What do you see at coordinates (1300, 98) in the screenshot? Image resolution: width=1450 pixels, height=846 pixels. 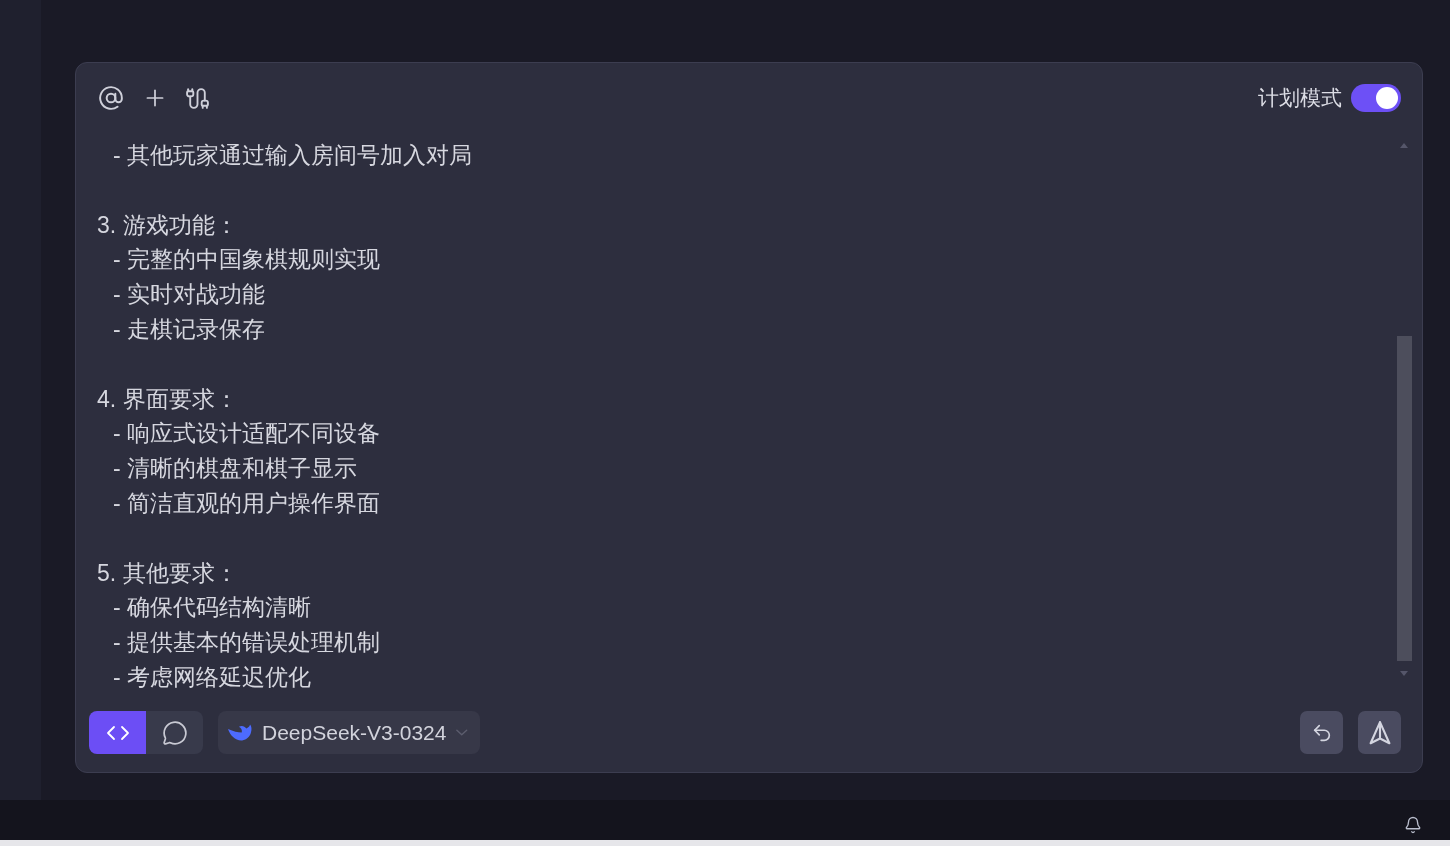 I see `plan-mode-label: 计划模式` at bounding box center [1300, 98].